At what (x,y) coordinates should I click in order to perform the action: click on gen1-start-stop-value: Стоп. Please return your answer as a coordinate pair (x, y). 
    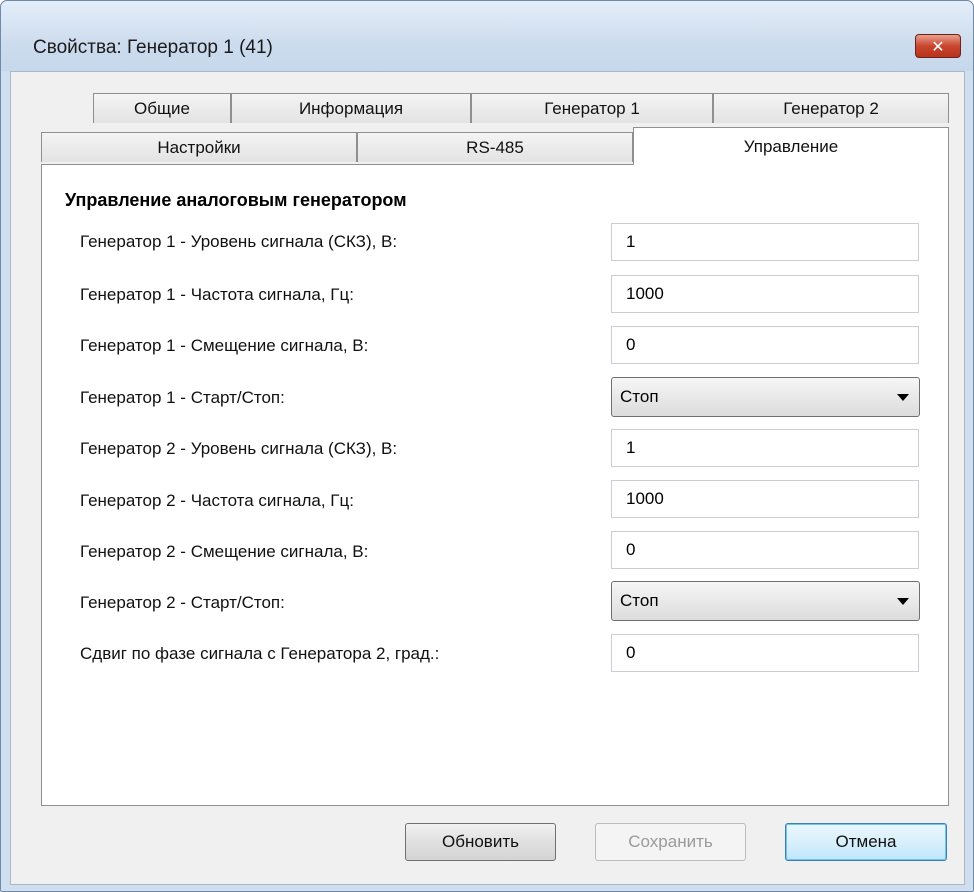
    Looking at the image, I should click on (639, 396).